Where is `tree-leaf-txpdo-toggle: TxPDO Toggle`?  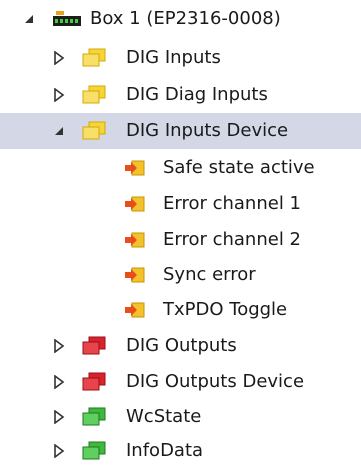 tree-leaf-txpdo-toggle: TxPDO Toggle is located at coordinates (180, 310).